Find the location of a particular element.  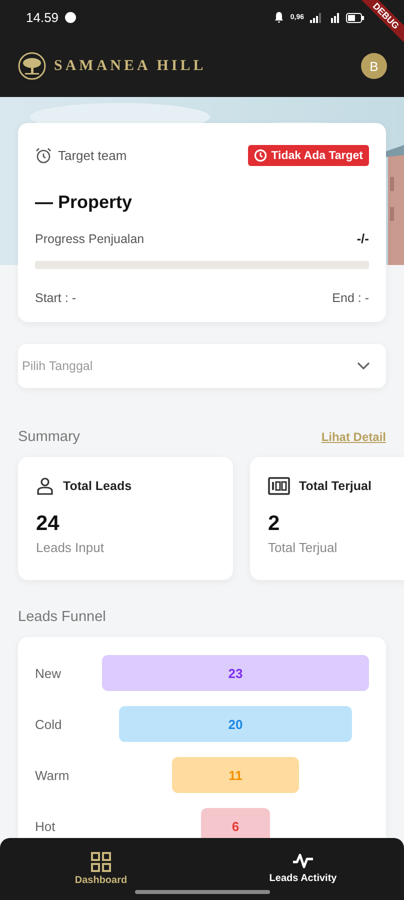

user-avatar: B is located at coordinates (374, 66).